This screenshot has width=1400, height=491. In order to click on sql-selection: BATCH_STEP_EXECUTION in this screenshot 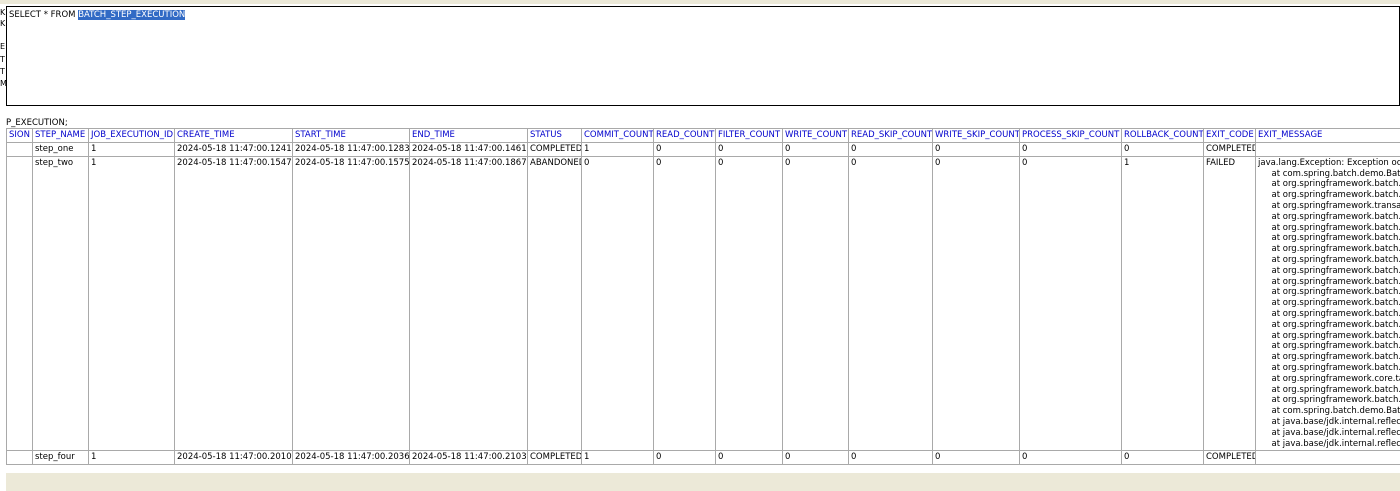, I will do `click(132, 15)`.